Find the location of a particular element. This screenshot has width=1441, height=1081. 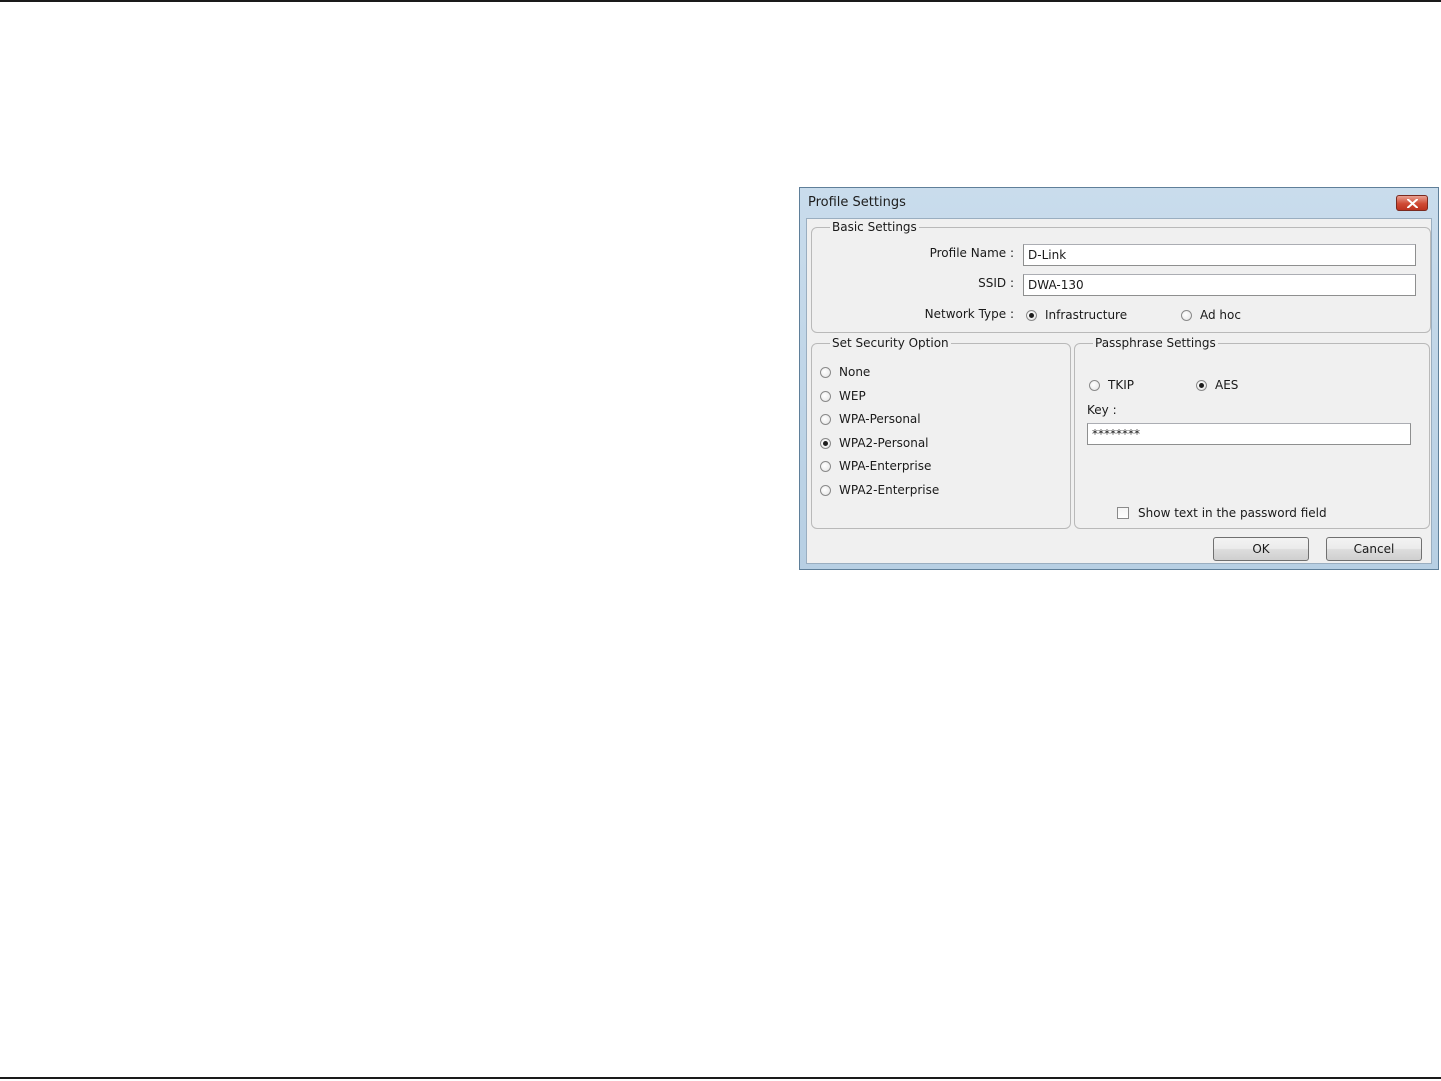

network-type-infrastructure-radio: Infrastructure is located at coordinates (1076, 315).